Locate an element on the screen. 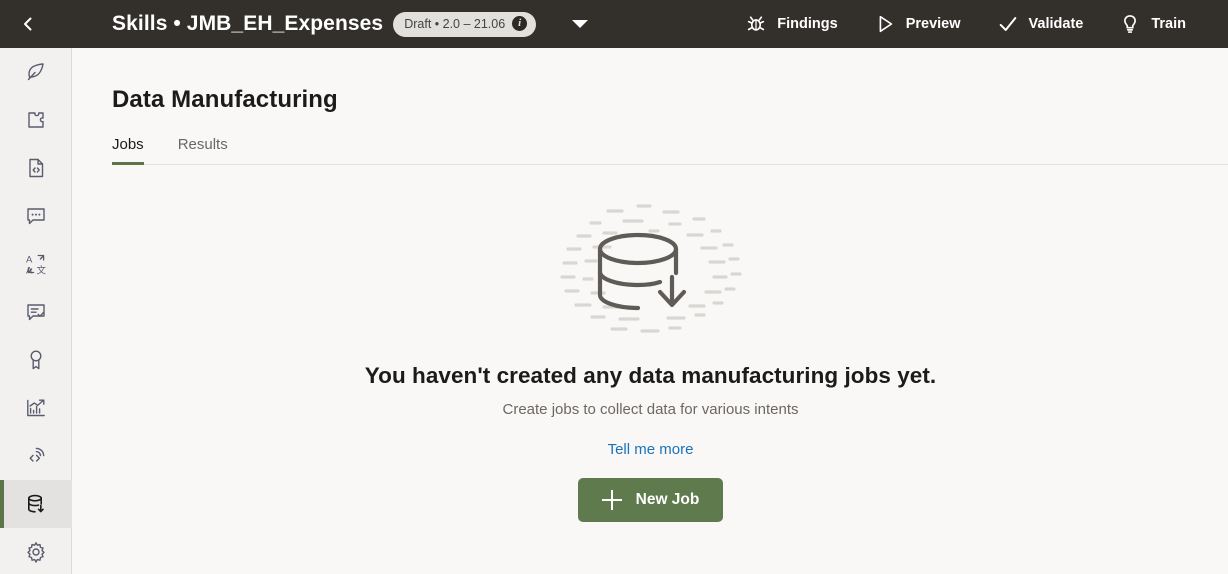 The width and height of the screenshot is (1228, 574). check-icon is located at coordinates (1008, 24).